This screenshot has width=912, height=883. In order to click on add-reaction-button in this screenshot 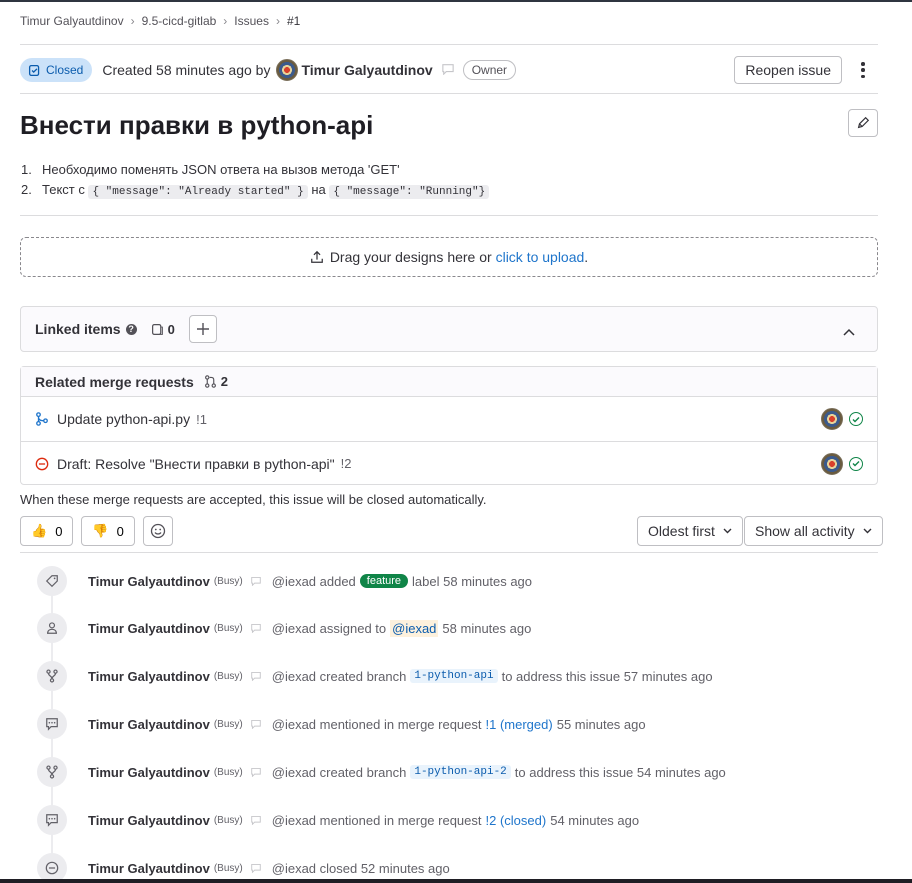, I will do `click(157, 531)`.